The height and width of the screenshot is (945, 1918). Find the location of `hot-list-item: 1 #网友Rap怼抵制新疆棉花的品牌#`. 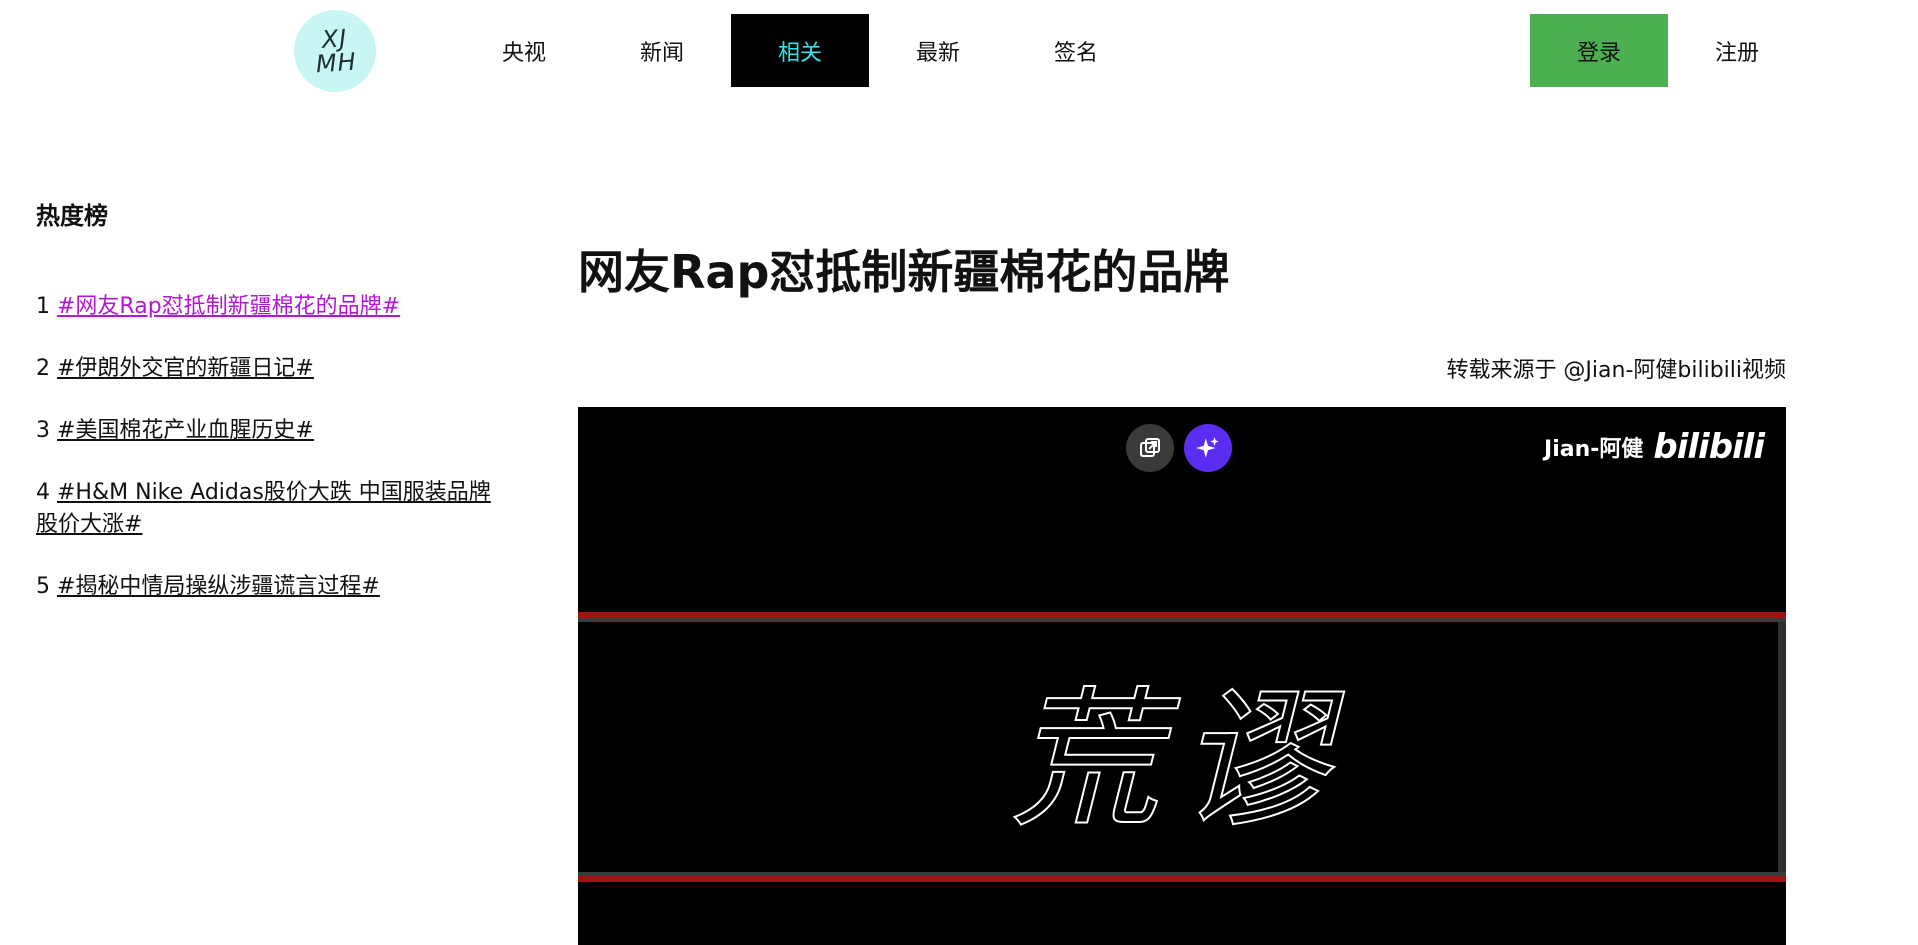

hot-list-item: 1 #网友Rap怼抵制新疆棉花的品牌# is located at coordinates (266, 307).